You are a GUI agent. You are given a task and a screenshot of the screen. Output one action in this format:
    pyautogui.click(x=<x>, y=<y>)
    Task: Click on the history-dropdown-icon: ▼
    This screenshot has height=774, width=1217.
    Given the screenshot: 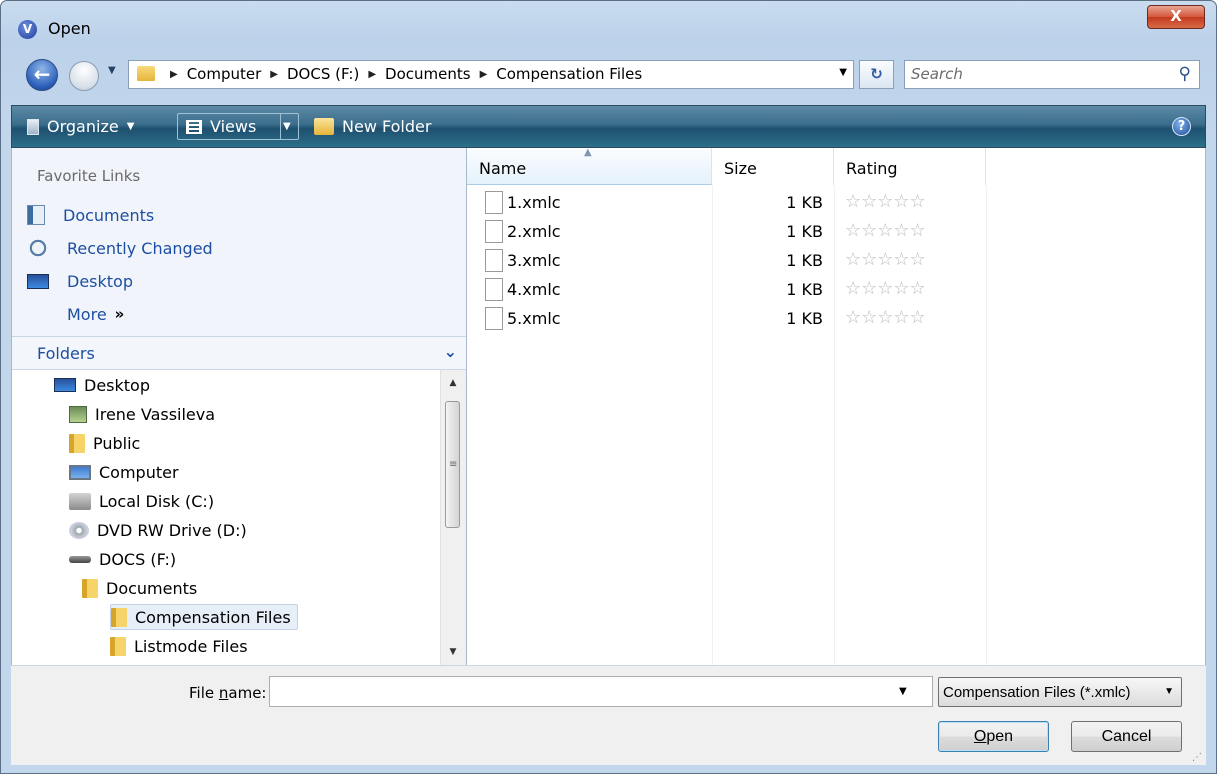 What is the action you would take?
    pyautogui.click(x=112, y=70)
    